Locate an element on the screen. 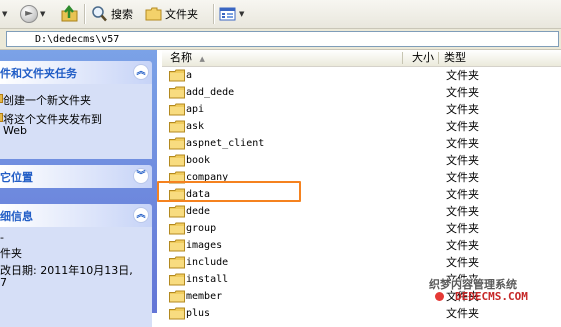  highlight-box is located at coordinates (229, 191).